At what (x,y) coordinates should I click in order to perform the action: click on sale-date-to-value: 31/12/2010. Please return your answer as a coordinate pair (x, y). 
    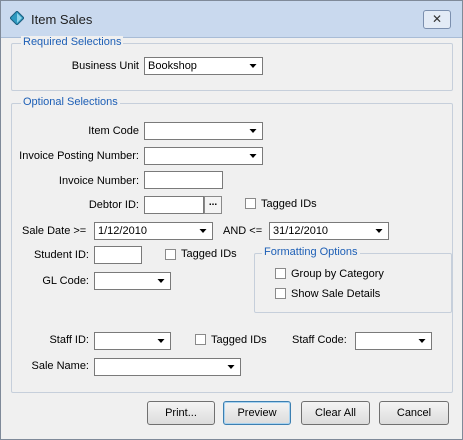
    Looking at the image, I should click on (301, 231).